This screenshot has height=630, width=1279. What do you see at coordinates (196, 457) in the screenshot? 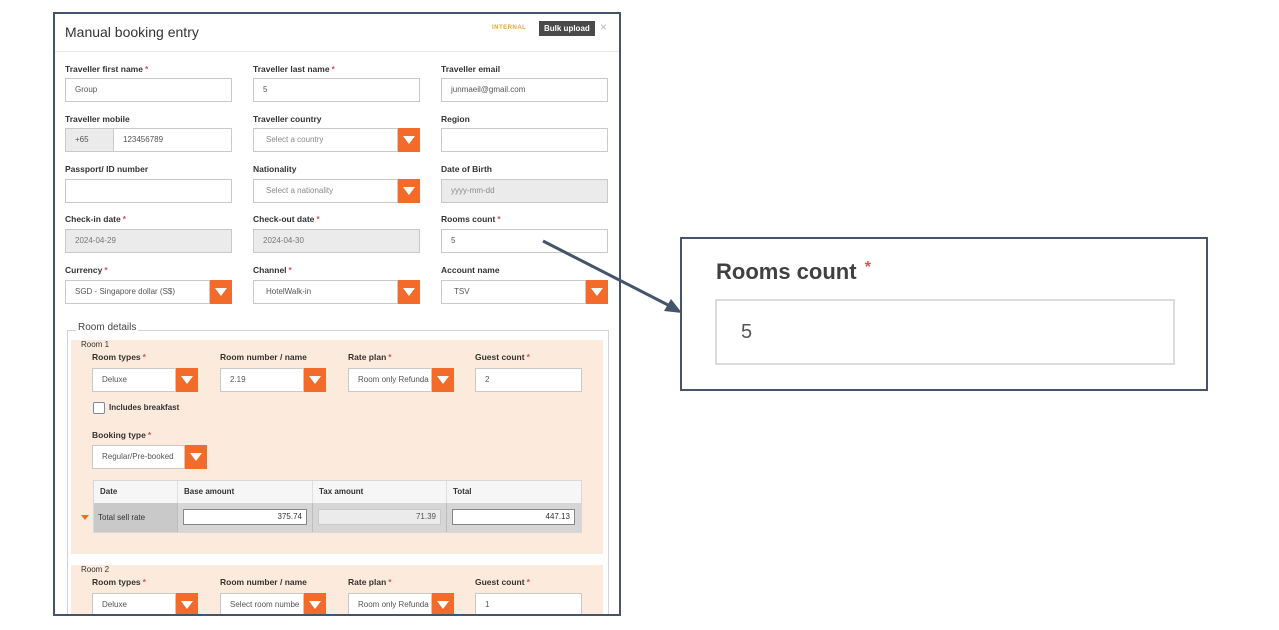
I see `booking-type-dropdown-icon` at bounding box center [196, 457].